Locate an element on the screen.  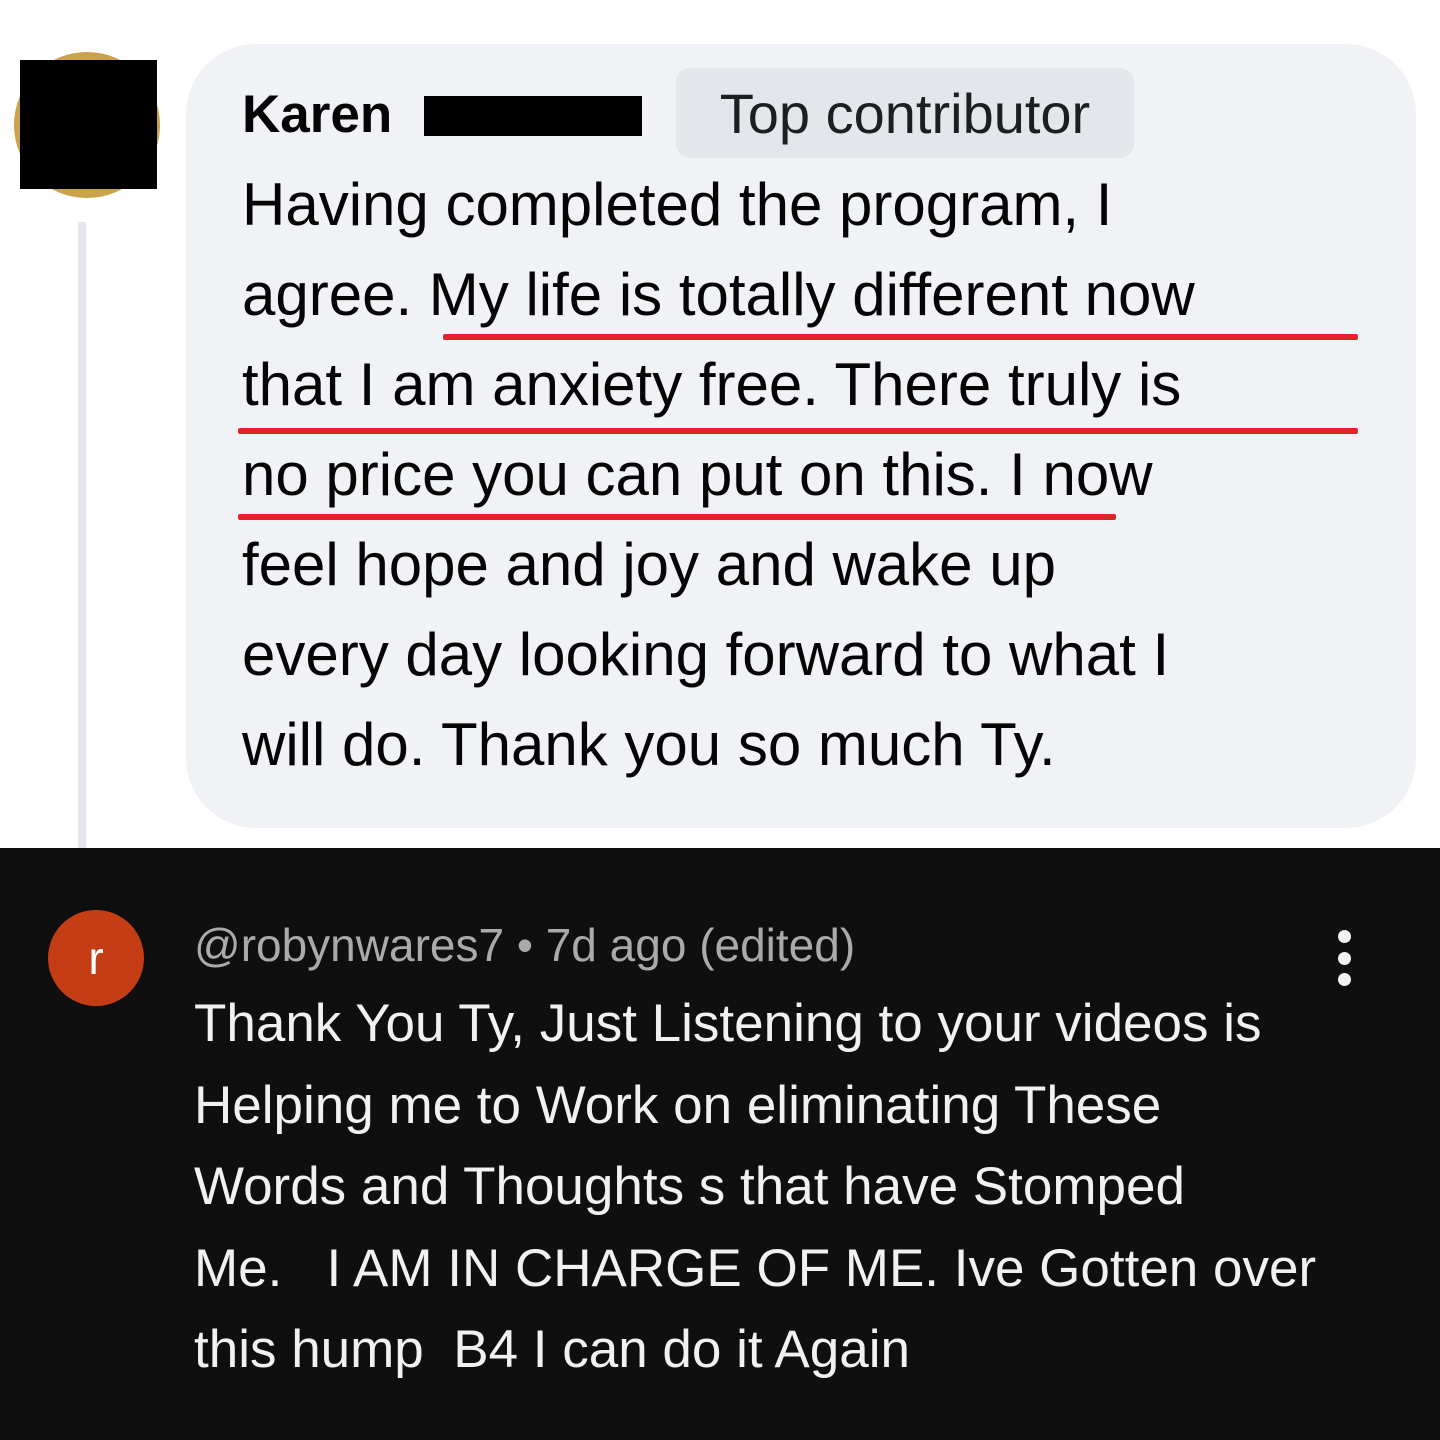
comment-text-line: Helping me to Work on eliminating These is located at coordinates (678, 1105).